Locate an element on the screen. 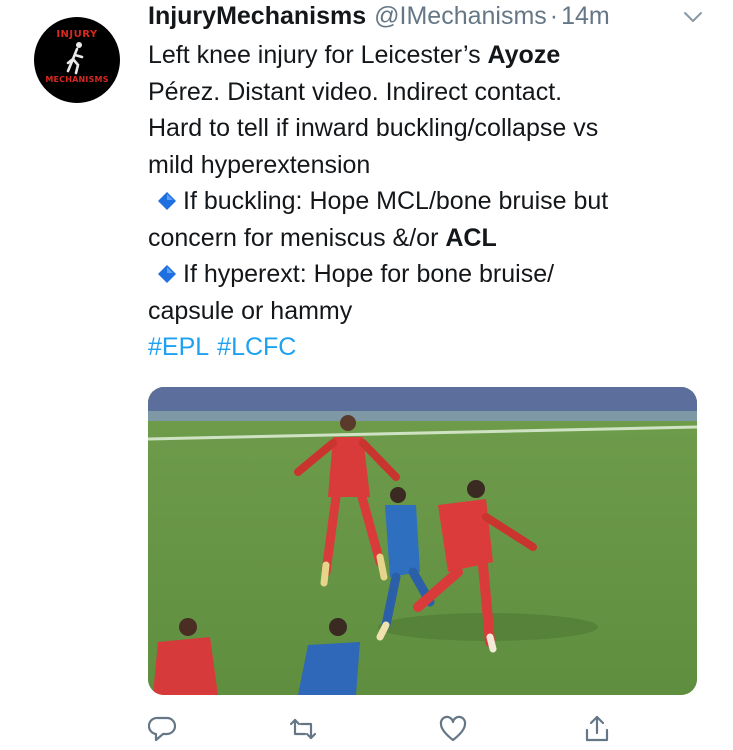 This screenshot has width=733, height=750. retweet-icon is located at coordinates (303, 729).